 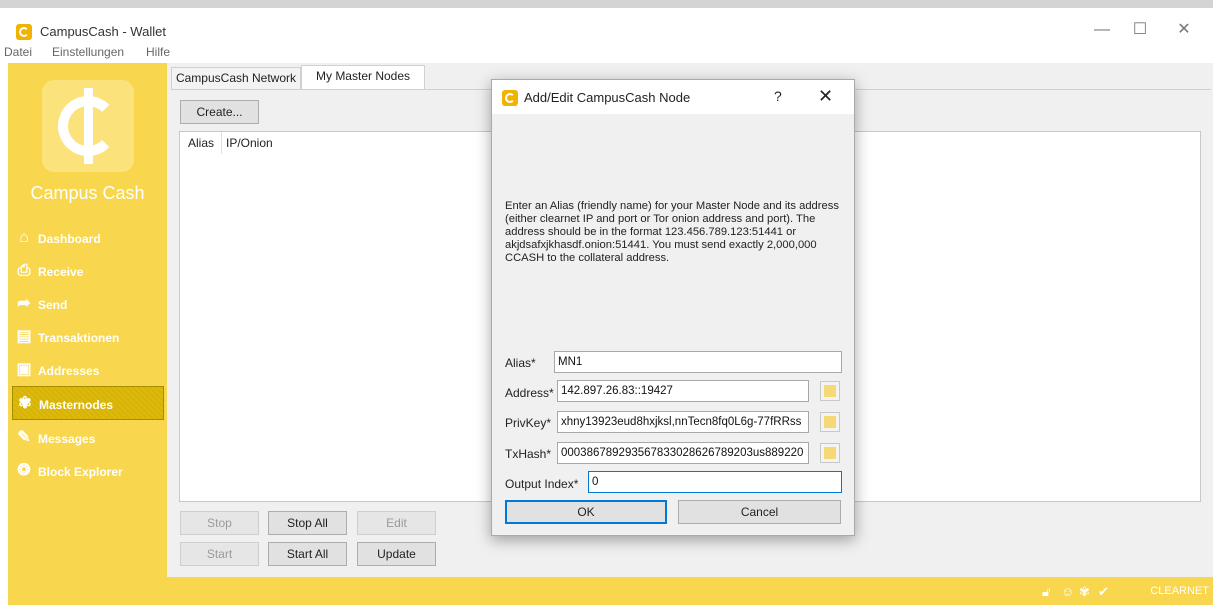 I want to click on campuscash-dialog-icon, so click(x=510, y=98).